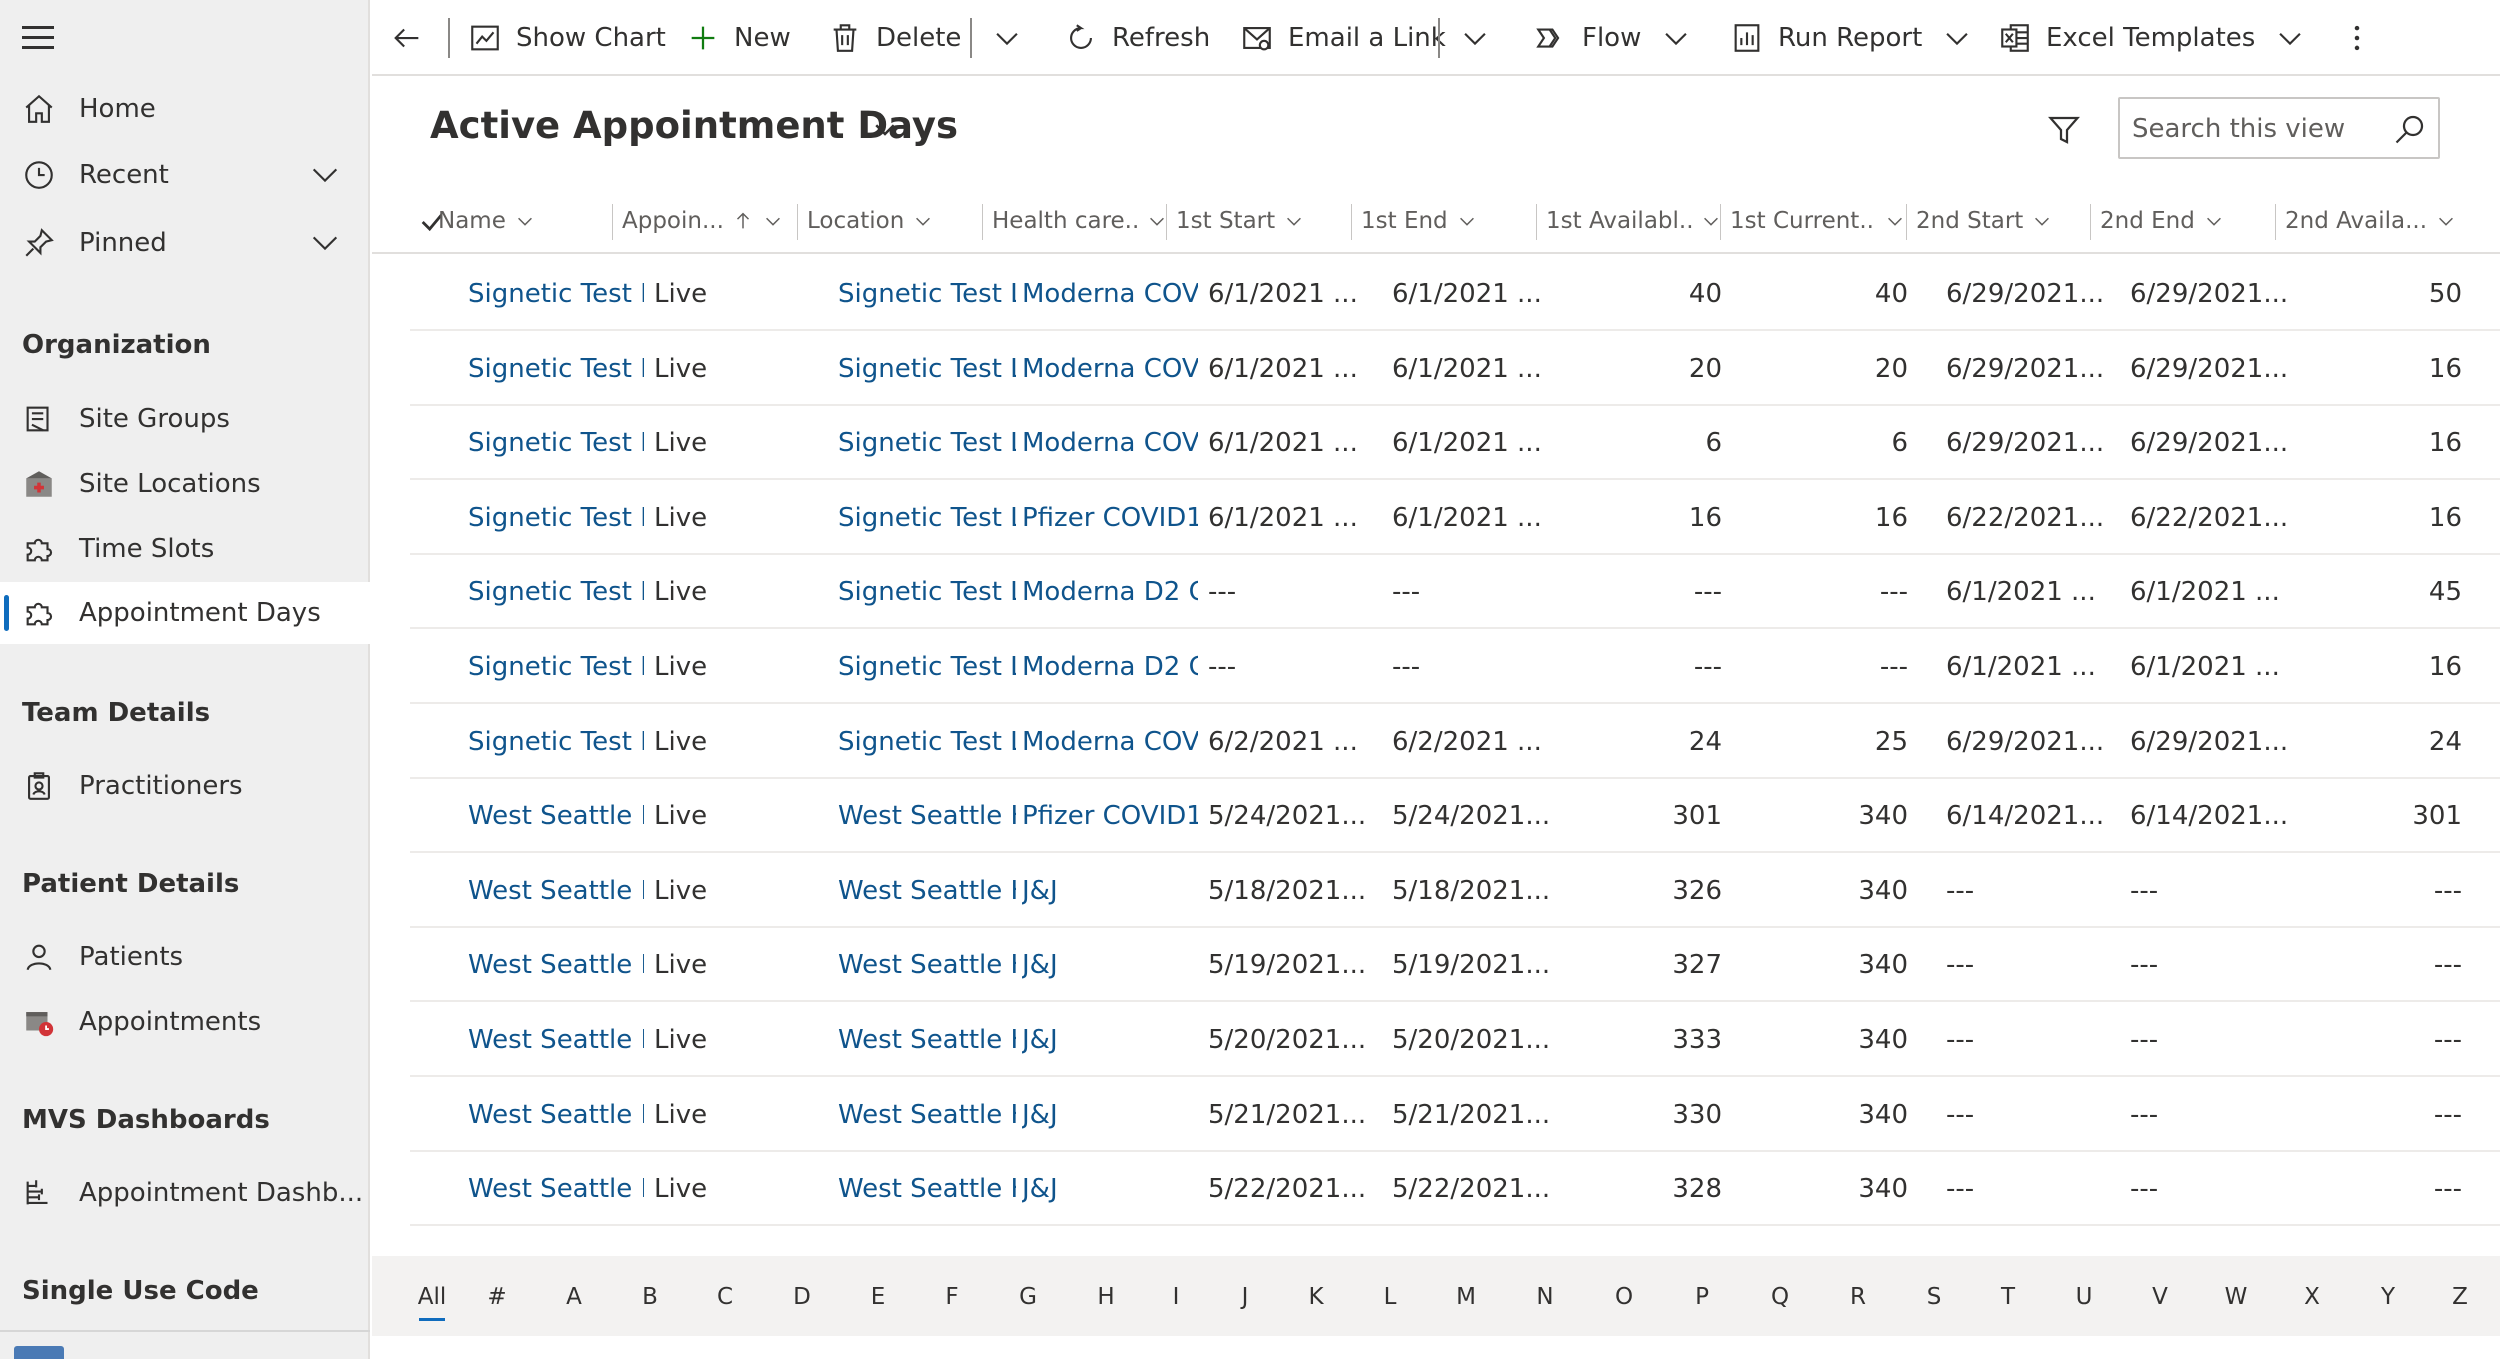 The height and width of the screenshot is (1359, 2500). Describe the element at coordinates (574, 1297) in the screenshot. I see `alphabet-filter-a: A` at that location.